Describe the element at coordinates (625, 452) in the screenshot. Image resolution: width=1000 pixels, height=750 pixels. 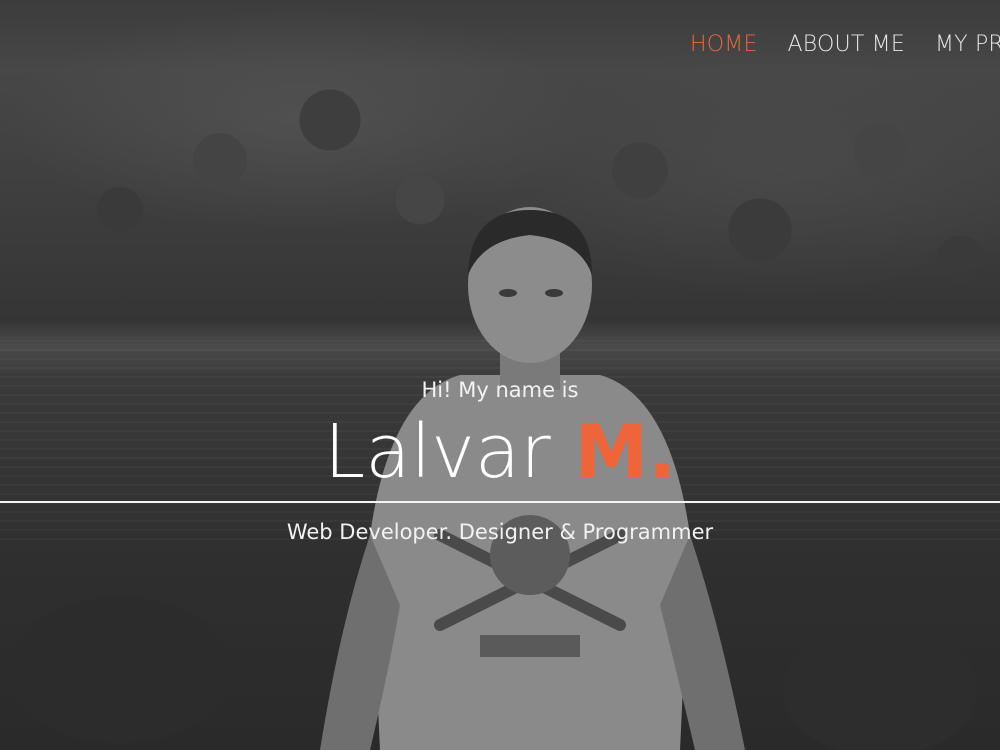
I see `hero-last-name: M.` at that location.